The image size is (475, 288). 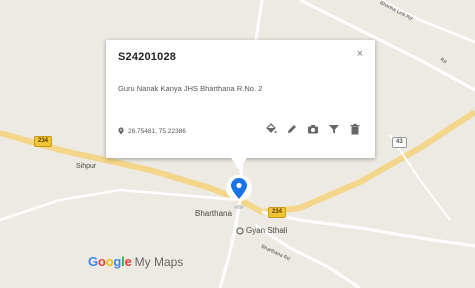 I want to click on place-label-gyan-sthali: Gyan Sthali, so click(x=261, y=230).